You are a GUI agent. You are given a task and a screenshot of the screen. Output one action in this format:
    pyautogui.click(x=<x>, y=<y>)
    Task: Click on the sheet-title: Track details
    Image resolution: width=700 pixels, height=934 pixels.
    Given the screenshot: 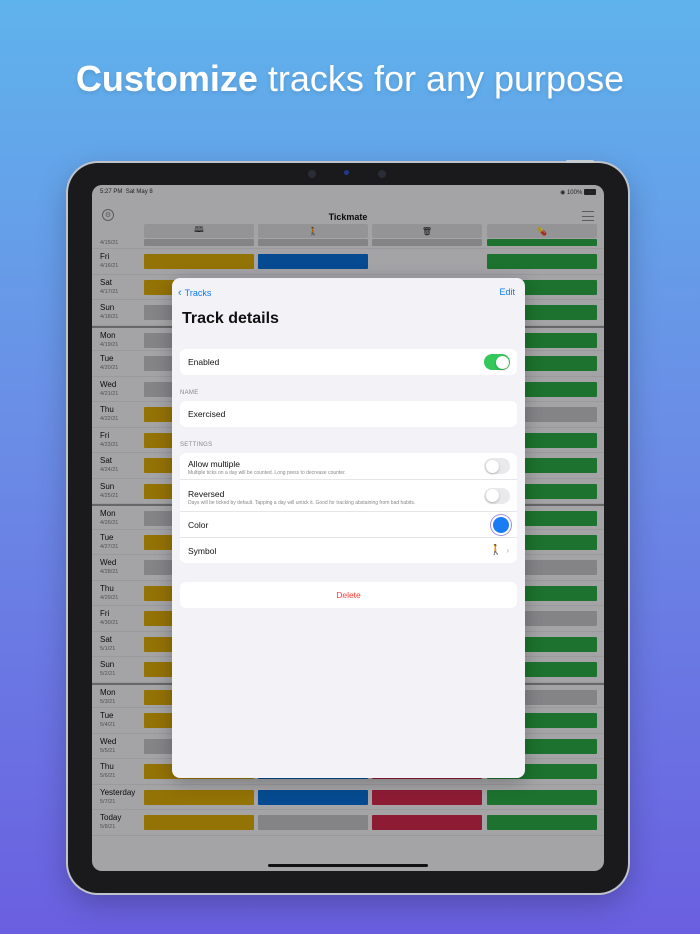 What is the action you would take?
    pyautogui.click(x=230, y=318)
    